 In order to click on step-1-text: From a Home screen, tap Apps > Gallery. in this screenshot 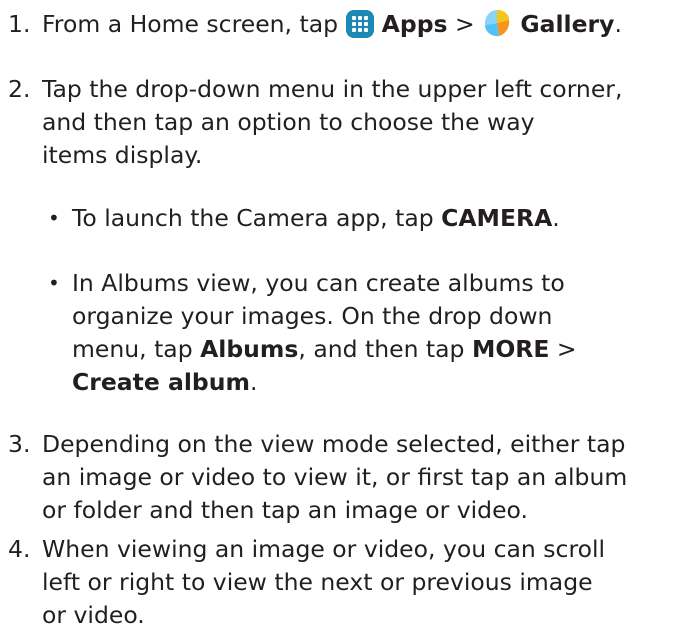, I will do `click(356, 24)`.